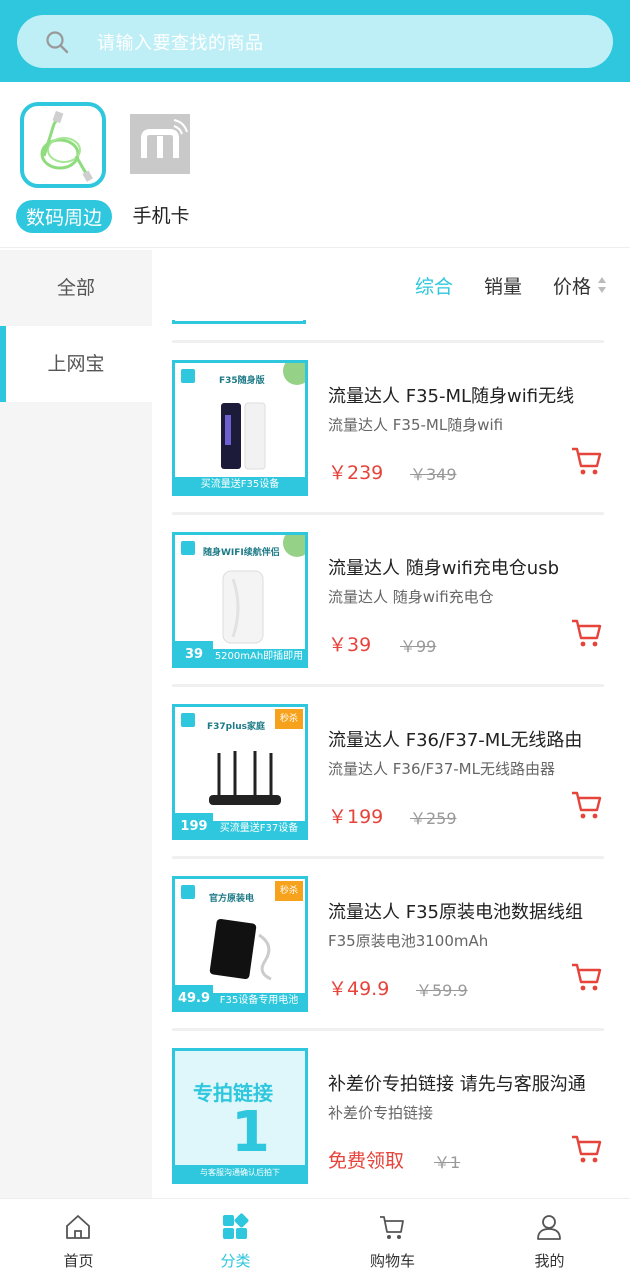 The height and width of the screenshot is (1280, 630). I want to click on tab-label: 我的, so click(549, 1261).